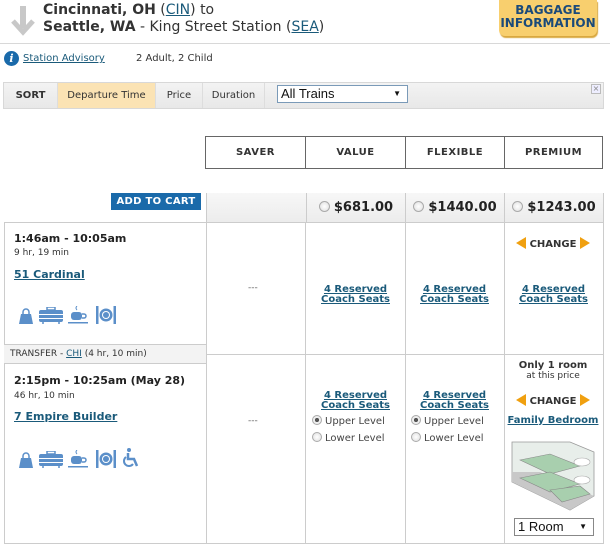  Describe the element at coordinates (324, 206) in the screenshot. I see `price-value-radio` at that location.